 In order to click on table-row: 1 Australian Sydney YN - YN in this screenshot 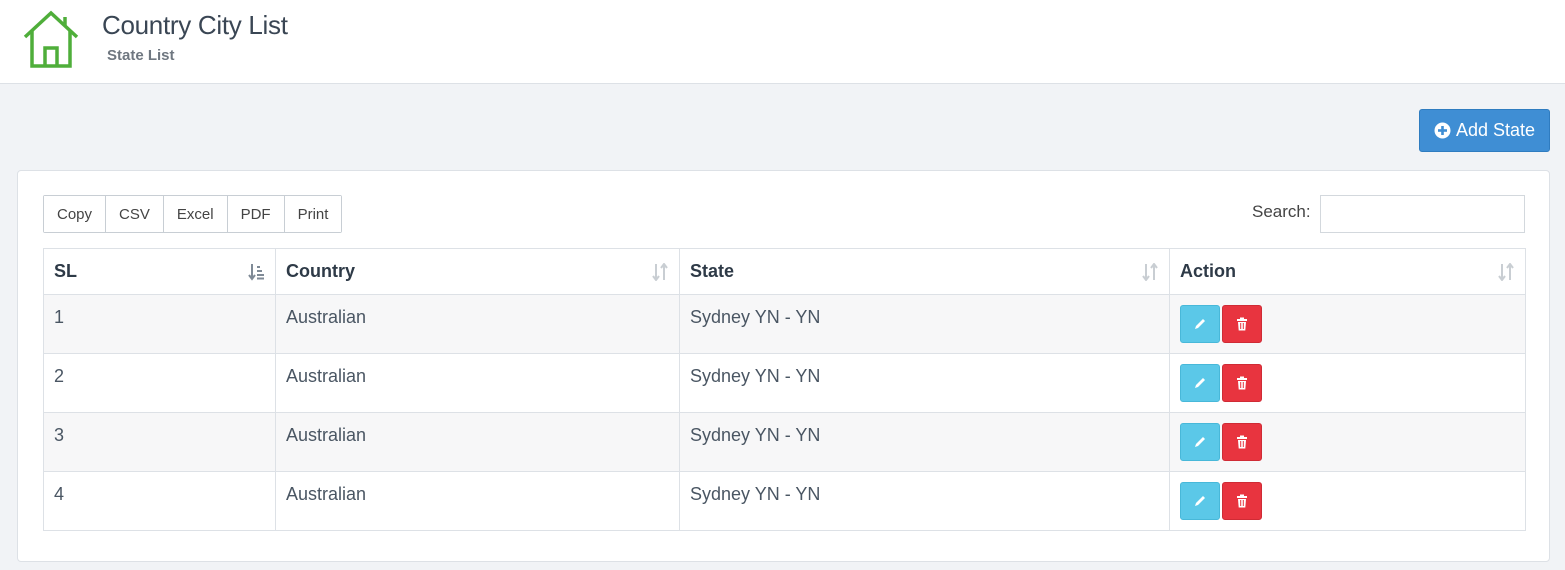, I will do `click(784, 324)`.